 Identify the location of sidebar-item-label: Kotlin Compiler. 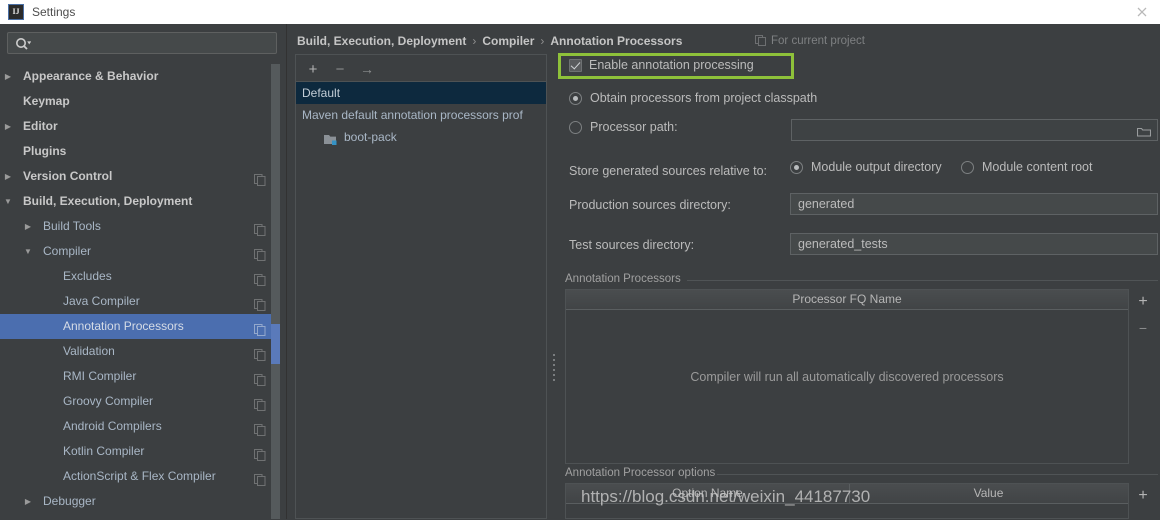
(104, 451).